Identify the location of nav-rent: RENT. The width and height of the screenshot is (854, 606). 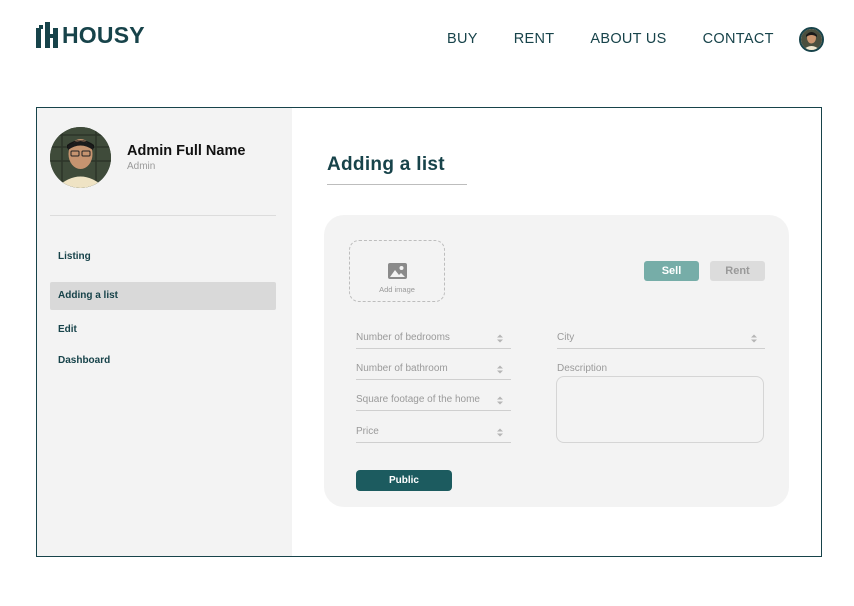
(534, 39).